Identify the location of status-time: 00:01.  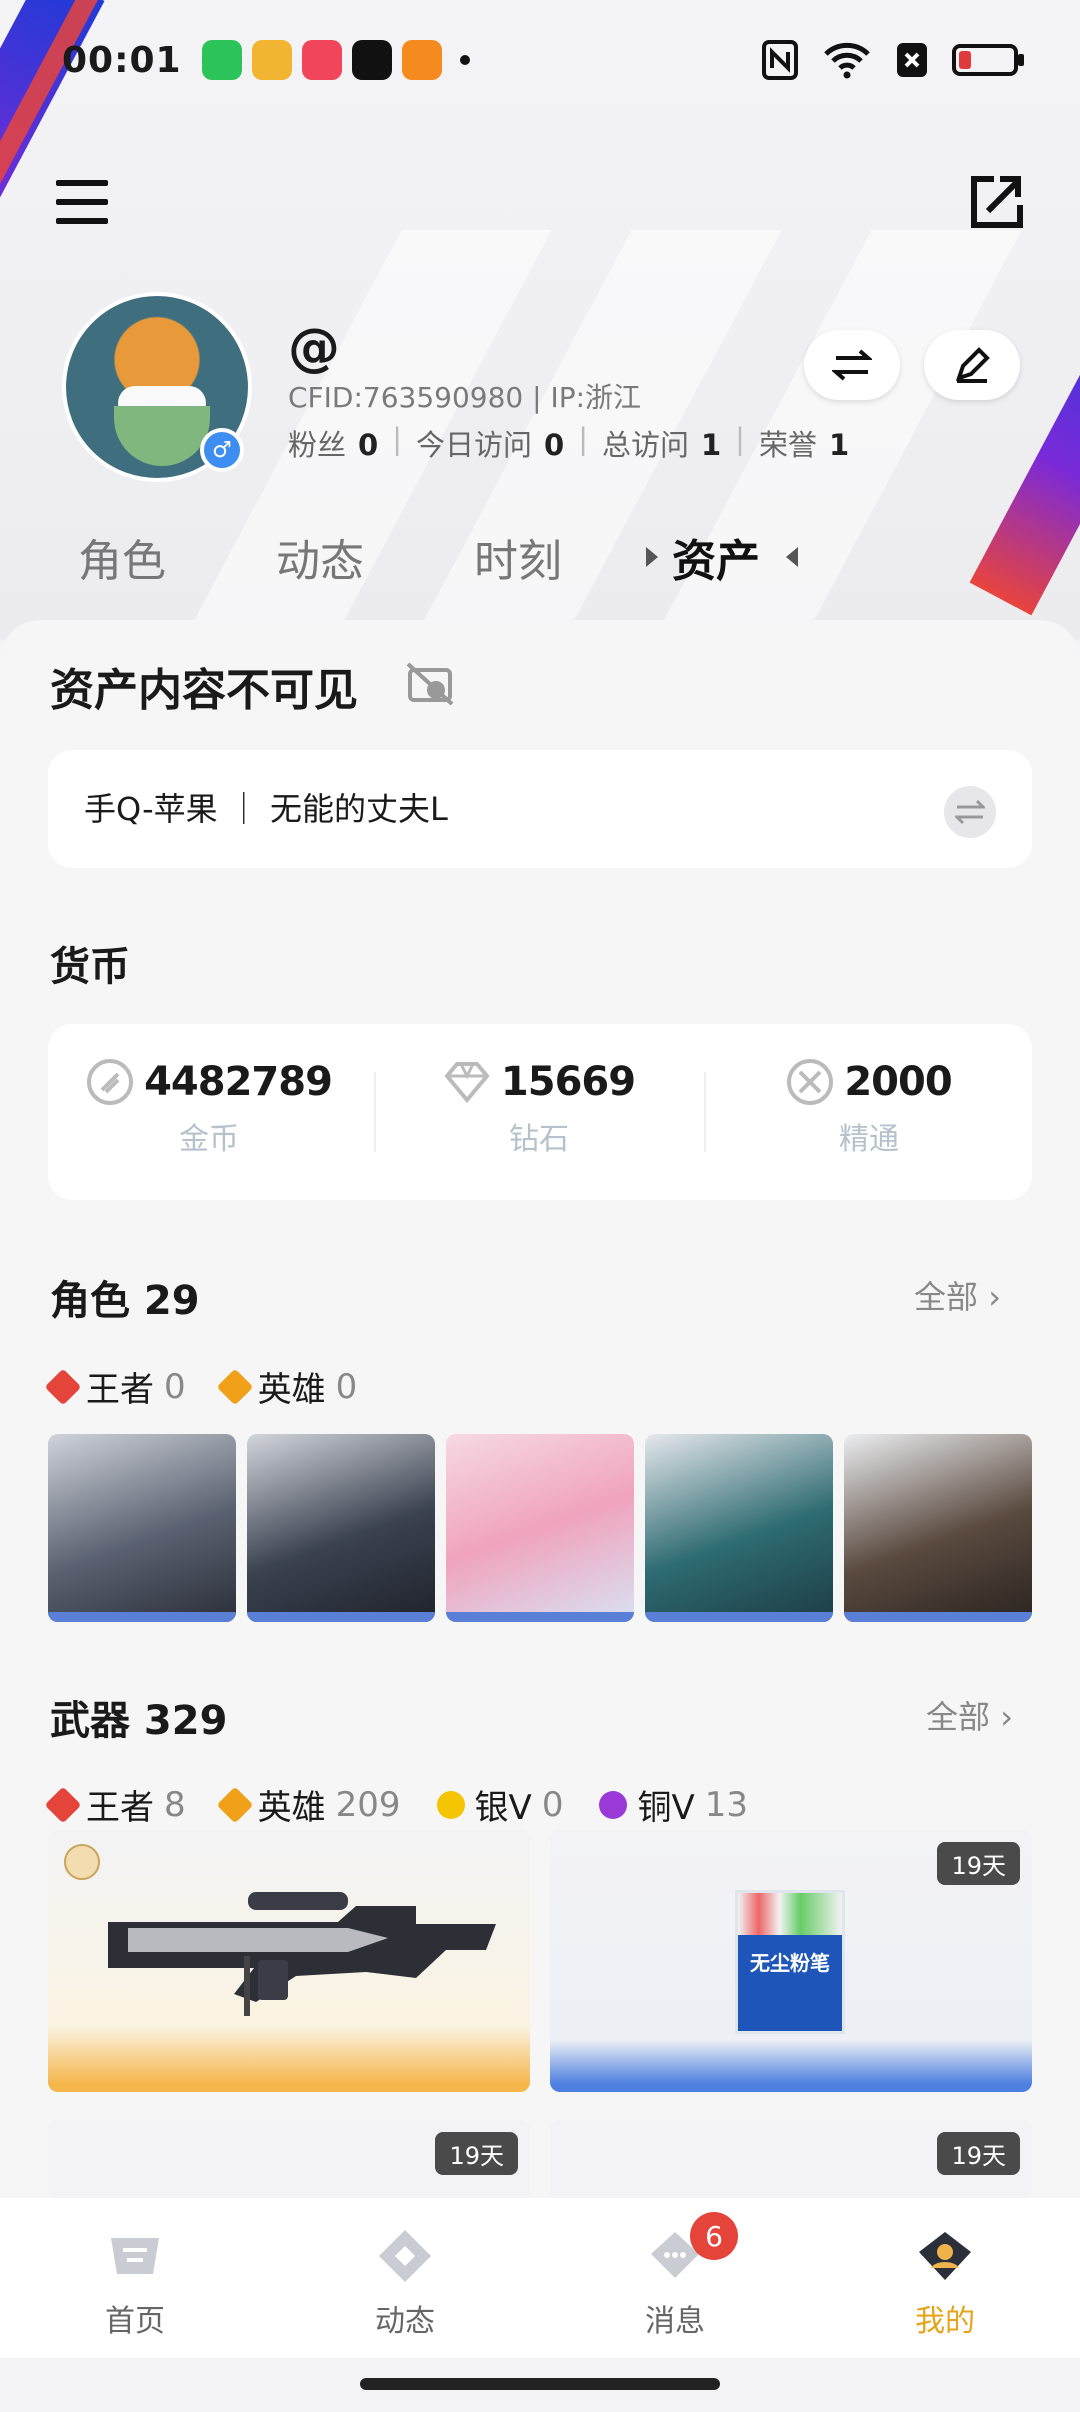
(122, 60).